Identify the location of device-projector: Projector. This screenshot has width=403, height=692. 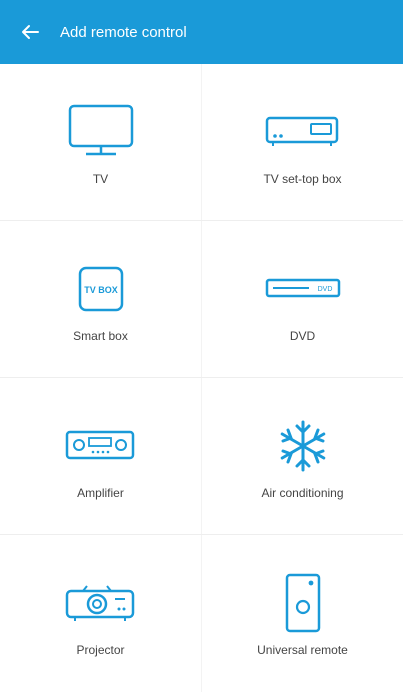
(100, 613).